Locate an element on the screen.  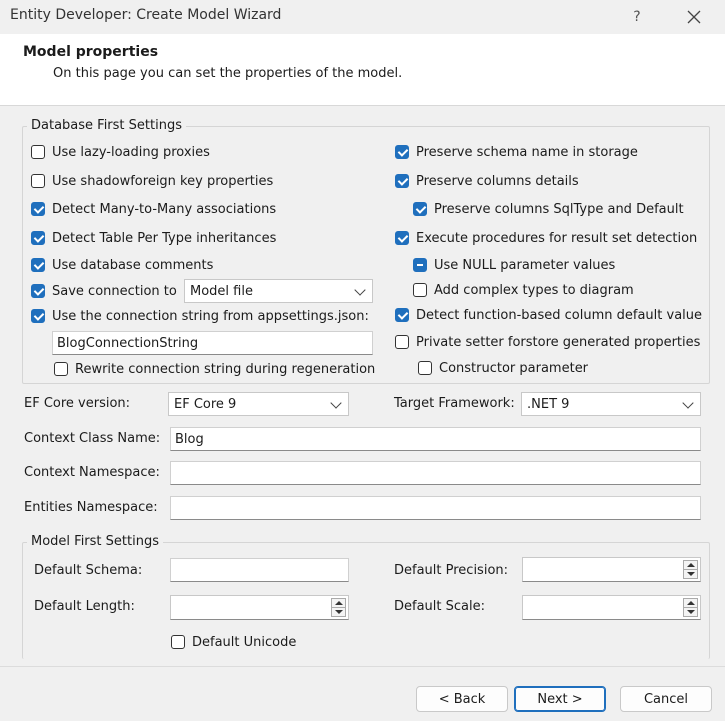
lazy-loading-label: Use lazy-loading proxies is located at coordinates (131, 152).